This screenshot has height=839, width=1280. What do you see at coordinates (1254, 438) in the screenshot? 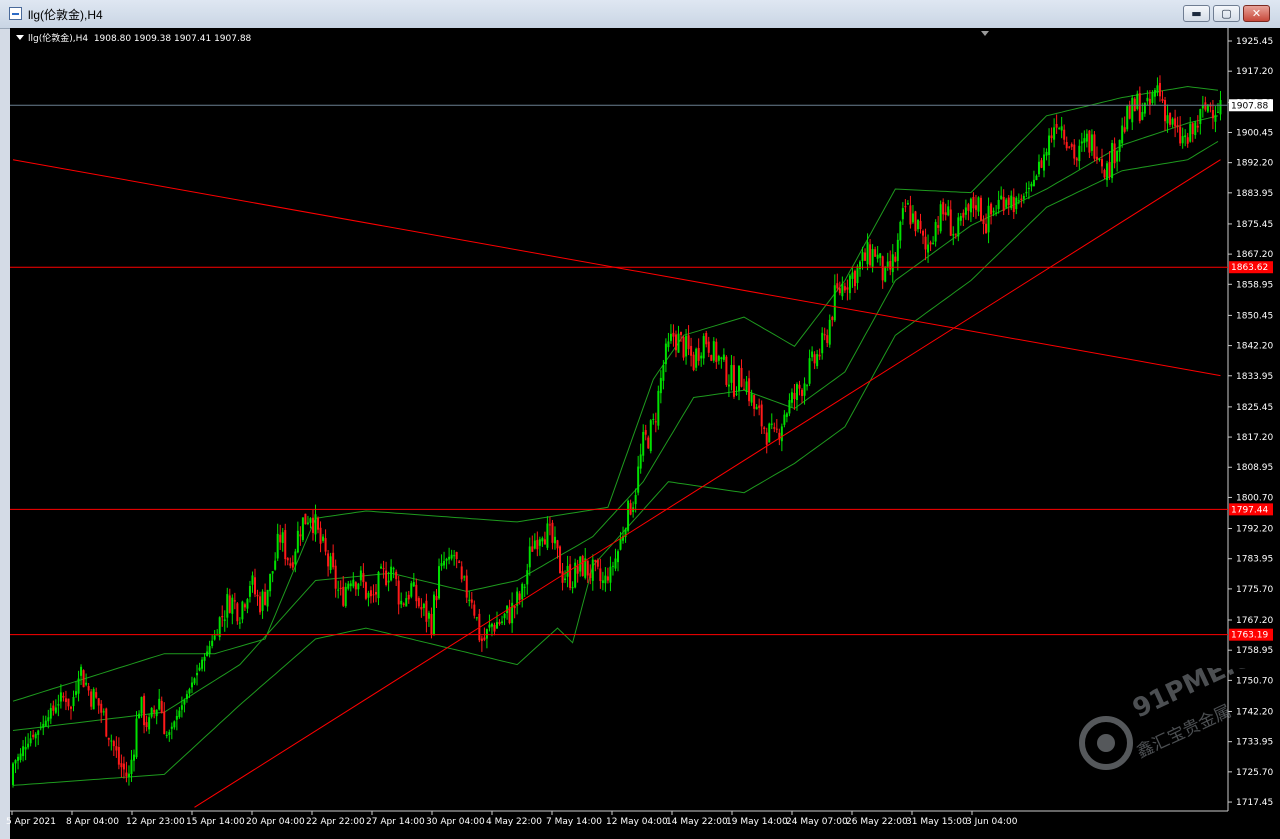
I see `y-tick-label: 1817.20` at bounding box center [1254, 438].